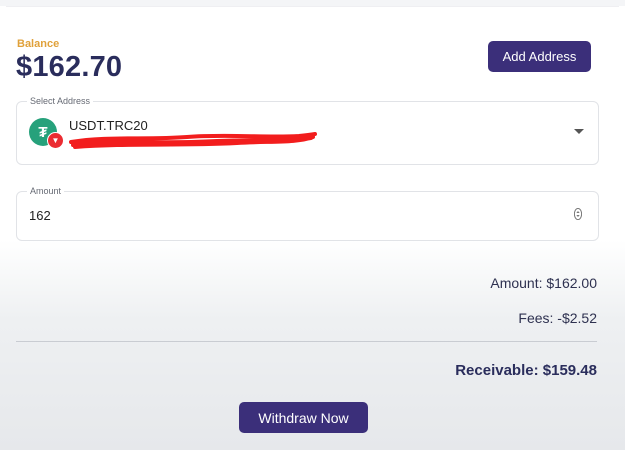 Image resolution: width=625 pixels, height=451 pixels. Describe the element at coordinates (539, 56) in the screenshot. I see `add-address-button: Add Address` at that location.